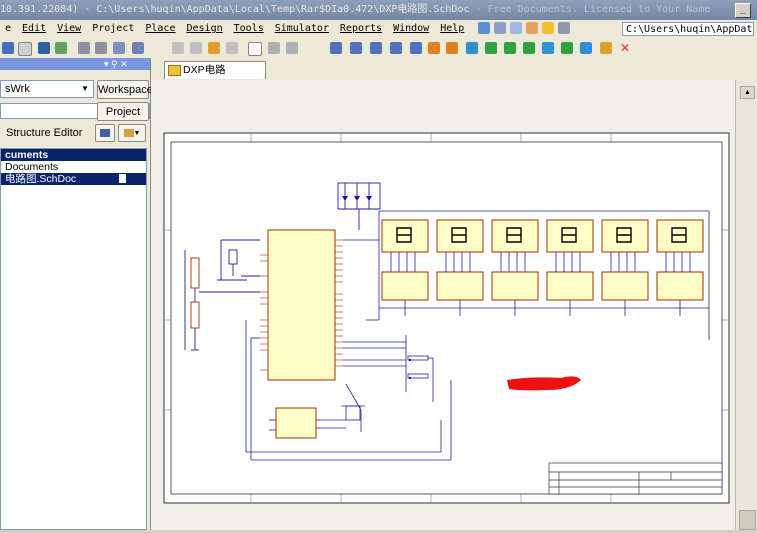 The width and height of the screenshot is (757, 533). I want to click on save-icon, so click(8, 48).